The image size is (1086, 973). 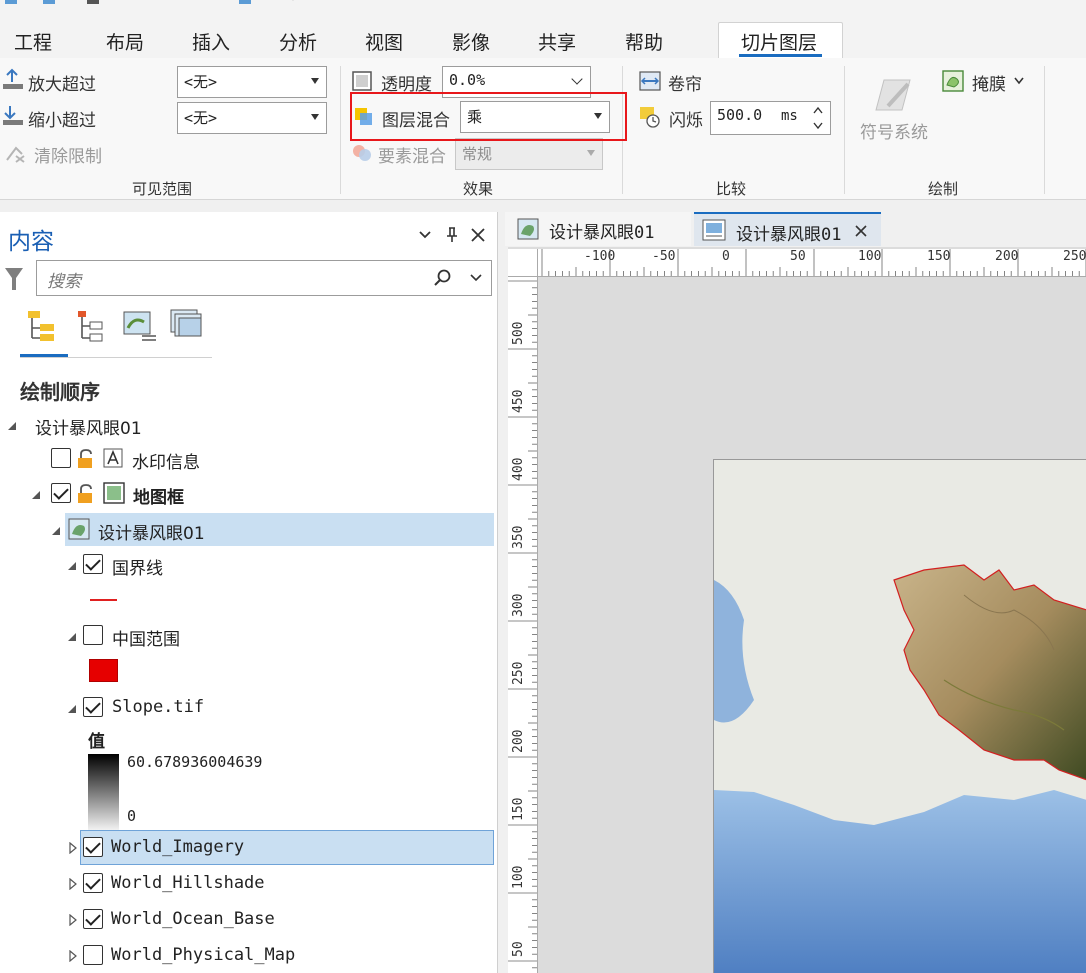 What do you see at coordinates (211, 41) in the screenshot?
I see `tab-insert: 插入` at bounding box center [211, 41].